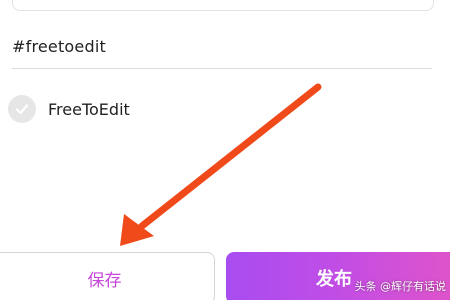 This screenshot has height=300, width=450. I want to click on free-to-edit-toggle: FreeToEdit, so click(69, 109).